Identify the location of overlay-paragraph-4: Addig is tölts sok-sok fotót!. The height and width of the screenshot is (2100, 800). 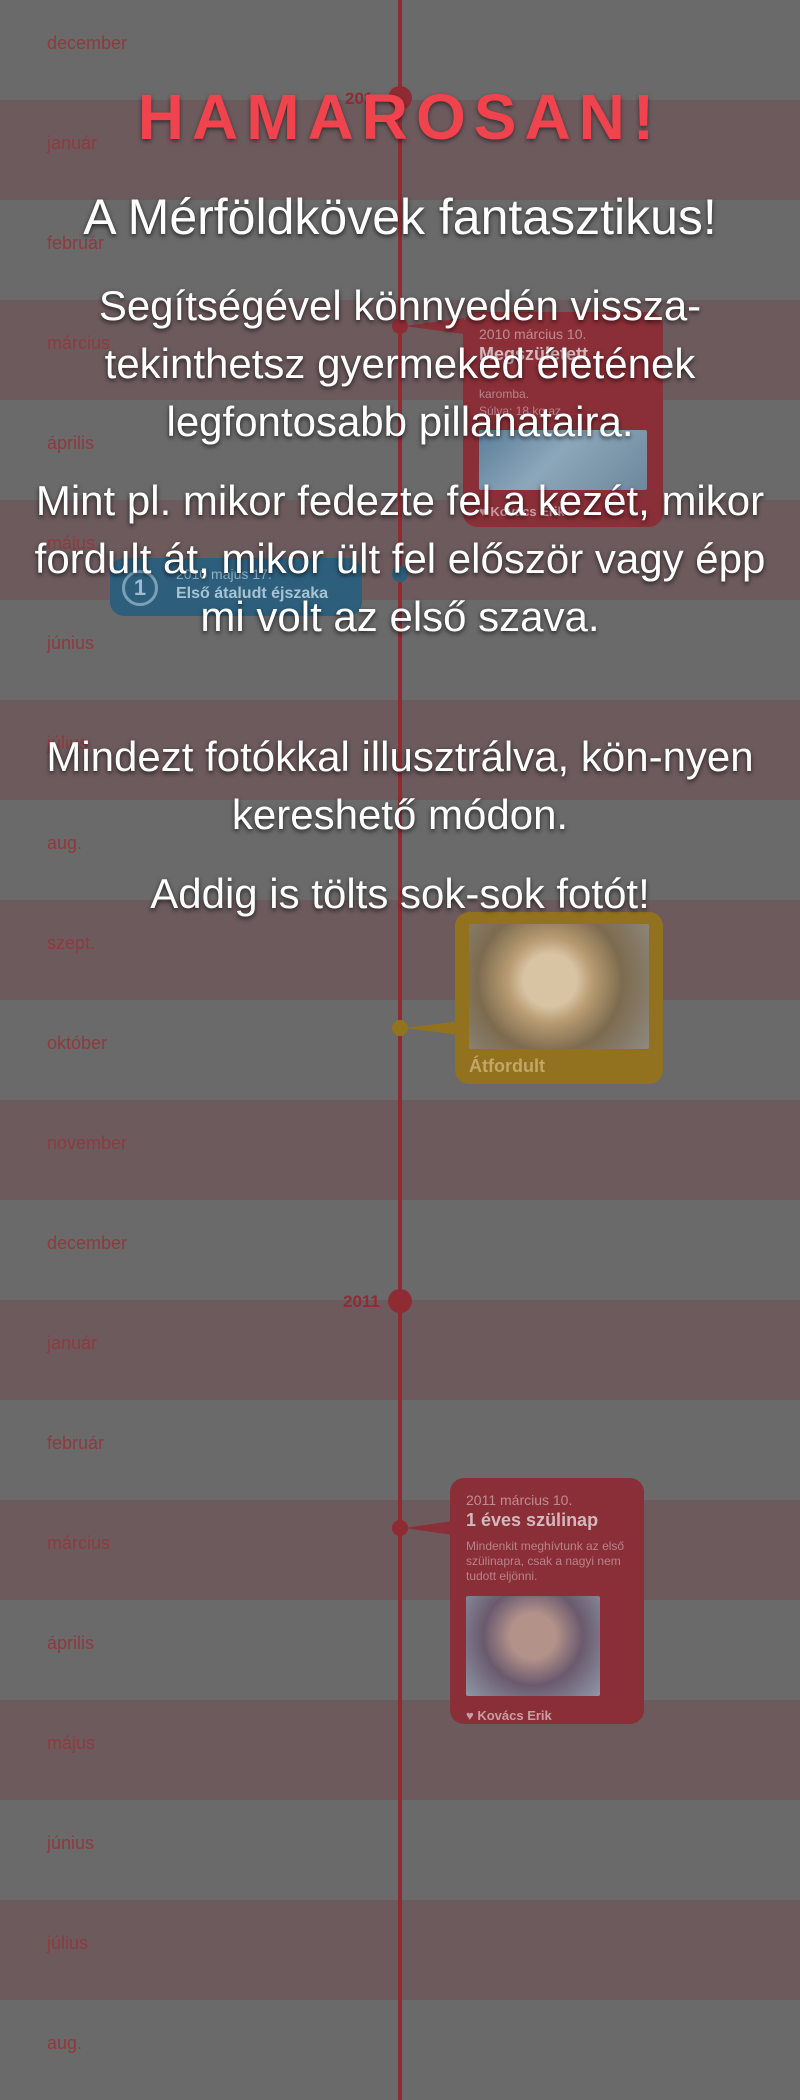
(400, 893).